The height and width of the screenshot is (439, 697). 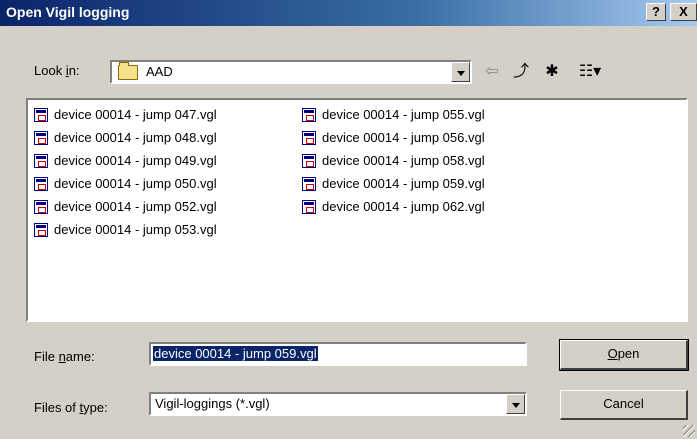 What do you see at coordinates (135, 137) in the screenshot?
I see `file-name-label: device 00014 - jump 048.vgl` at bounding box center [135, 137].